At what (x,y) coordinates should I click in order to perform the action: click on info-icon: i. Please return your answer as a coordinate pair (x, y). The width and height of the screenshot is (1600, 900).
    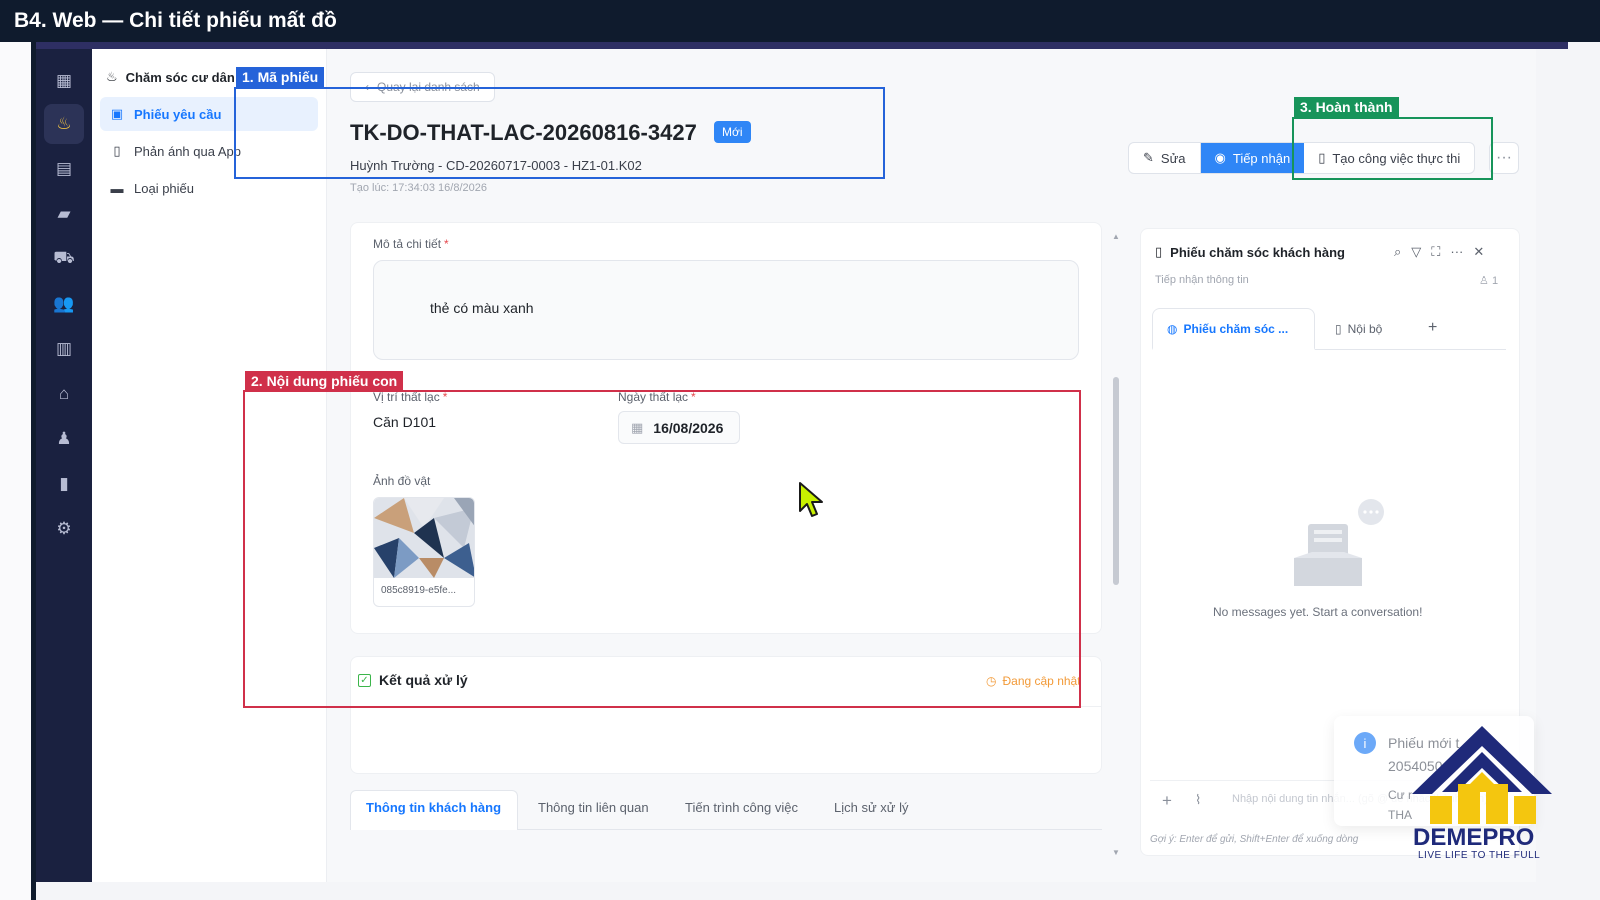
    Looking at the image, I should click on (1365, 743).